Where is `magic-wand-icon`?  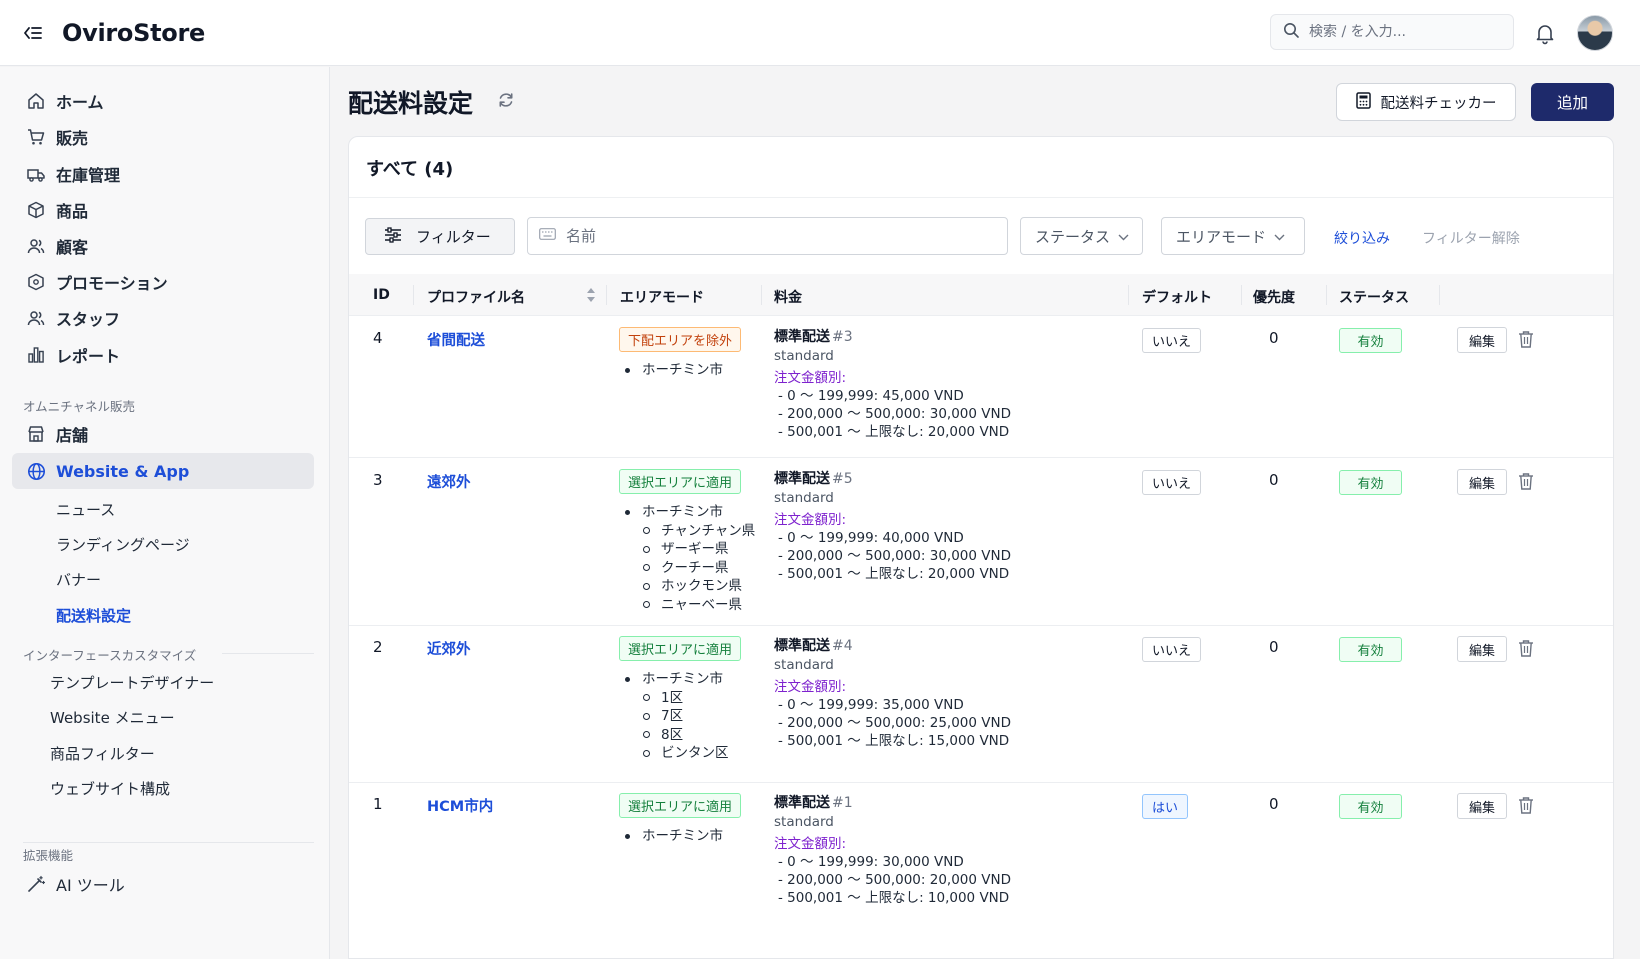 magic-wand-icon is located at coordinates (36, 884).